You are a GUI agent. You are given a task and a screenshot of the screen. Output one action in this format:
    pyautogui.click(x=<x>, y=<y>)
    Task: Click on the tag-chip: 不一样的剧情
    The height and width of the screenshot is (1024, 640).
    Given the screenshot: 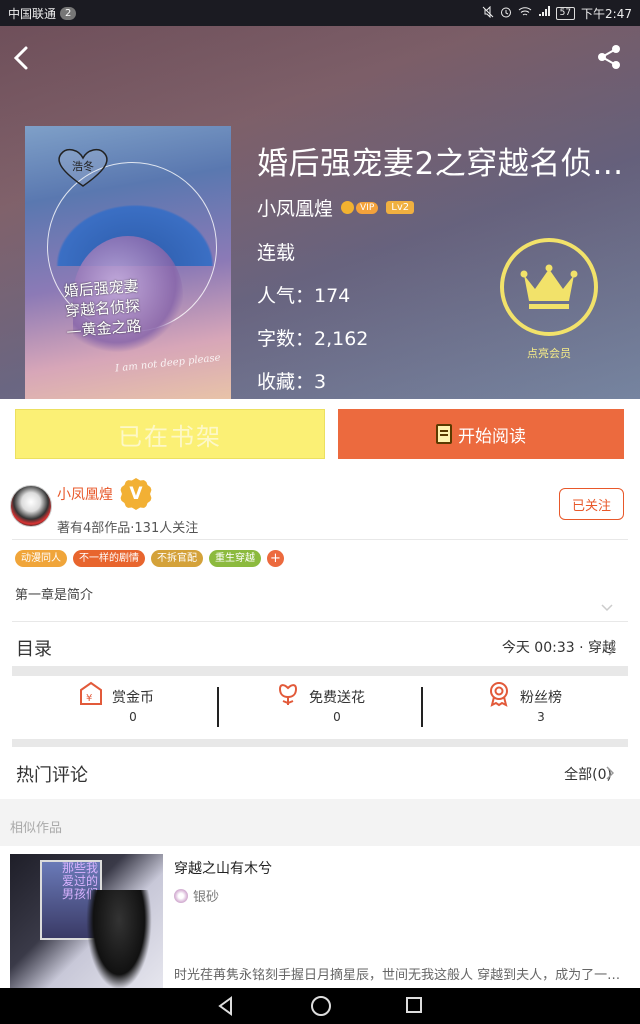 What is the action you would take?
    pyautogui.click(x=109, y=558)
    